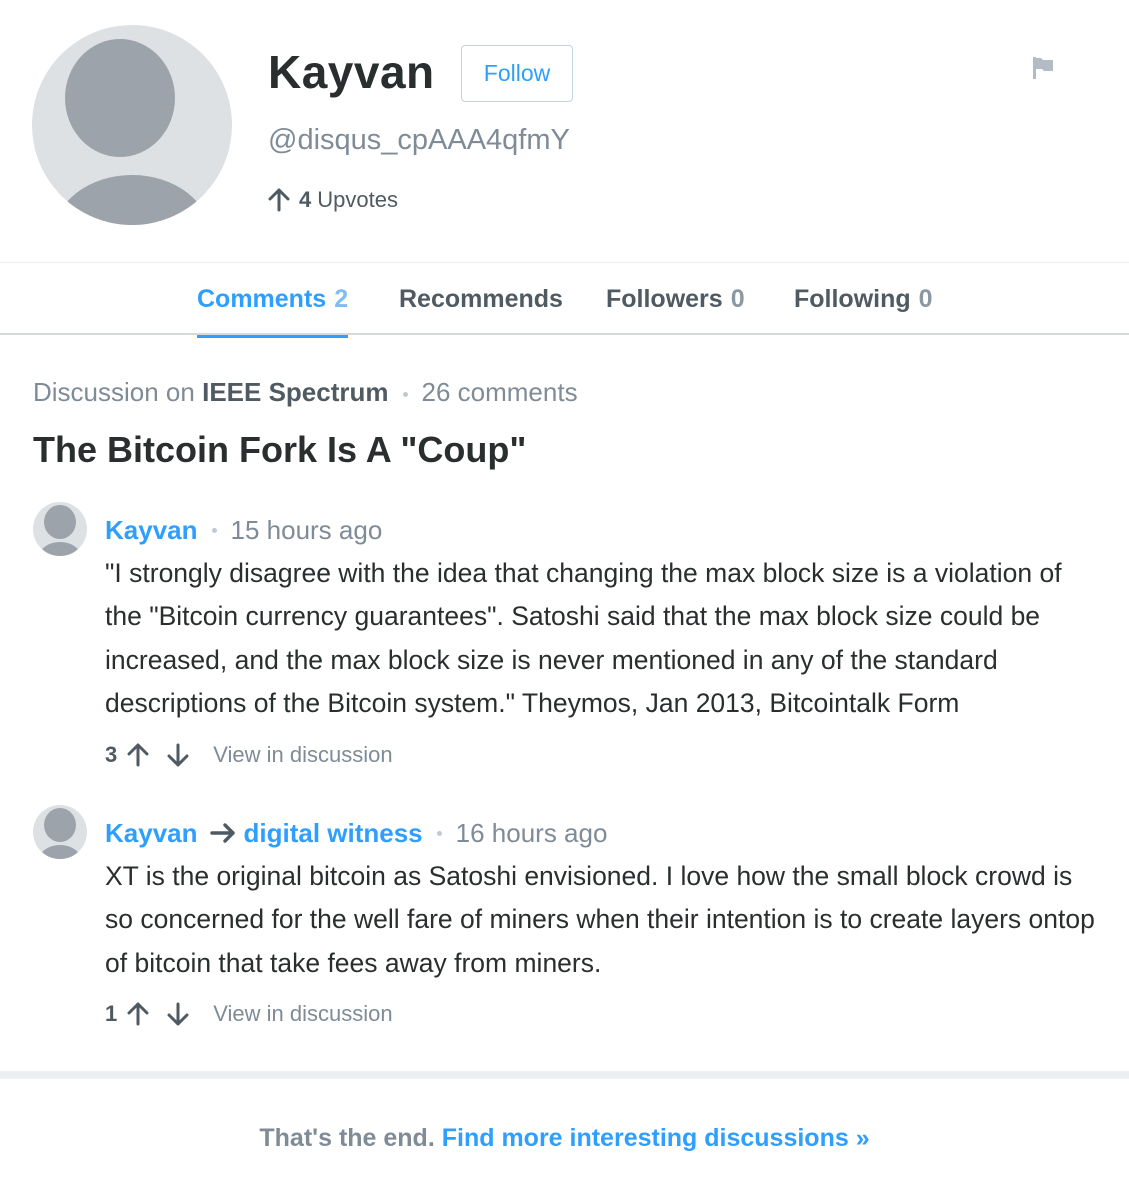 This screenshot has width=1129, height=1200. What do you see at coordinates (262, 299) in the screenshot?
I see `tab-label: Comments` at bounding box center [262, 299].